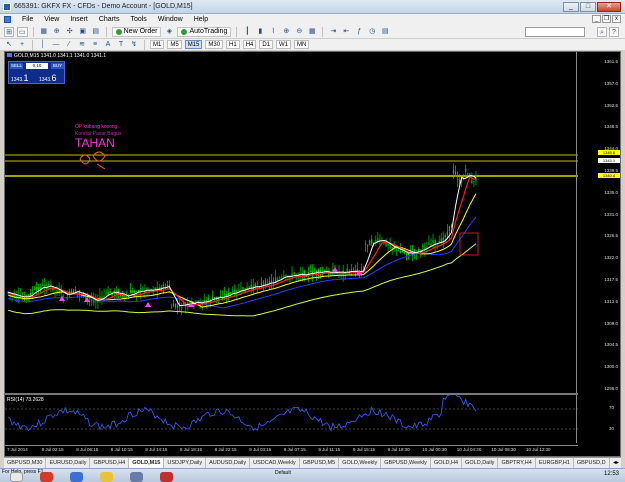 The image size is (625, 482). What do you see at coordinates (517, 463) in the screenshot?
I see `chart-tab: GBPTRY,H4` at bounding box center [517, 463].